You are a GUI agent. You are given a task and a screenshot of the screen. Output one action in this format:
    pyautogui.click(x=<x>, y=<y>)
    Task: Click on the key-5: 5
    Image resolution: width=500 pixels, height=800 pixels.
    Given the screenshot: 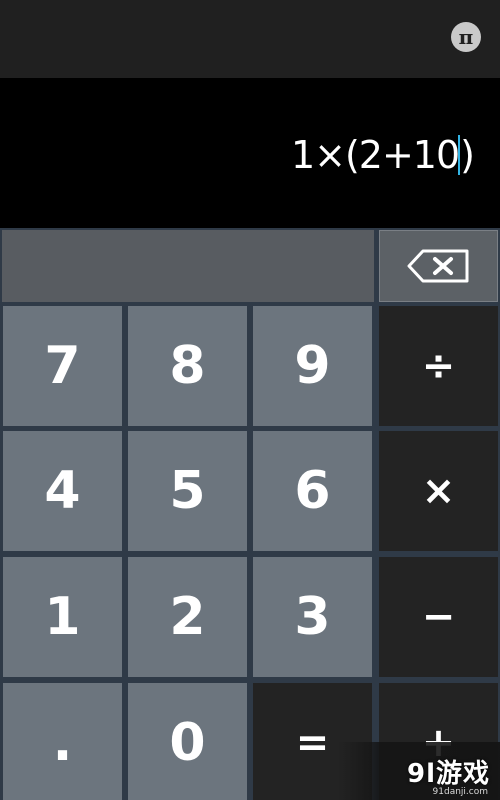 What is the action you would take?
    pyautogui.click(x=187, y=491)
    